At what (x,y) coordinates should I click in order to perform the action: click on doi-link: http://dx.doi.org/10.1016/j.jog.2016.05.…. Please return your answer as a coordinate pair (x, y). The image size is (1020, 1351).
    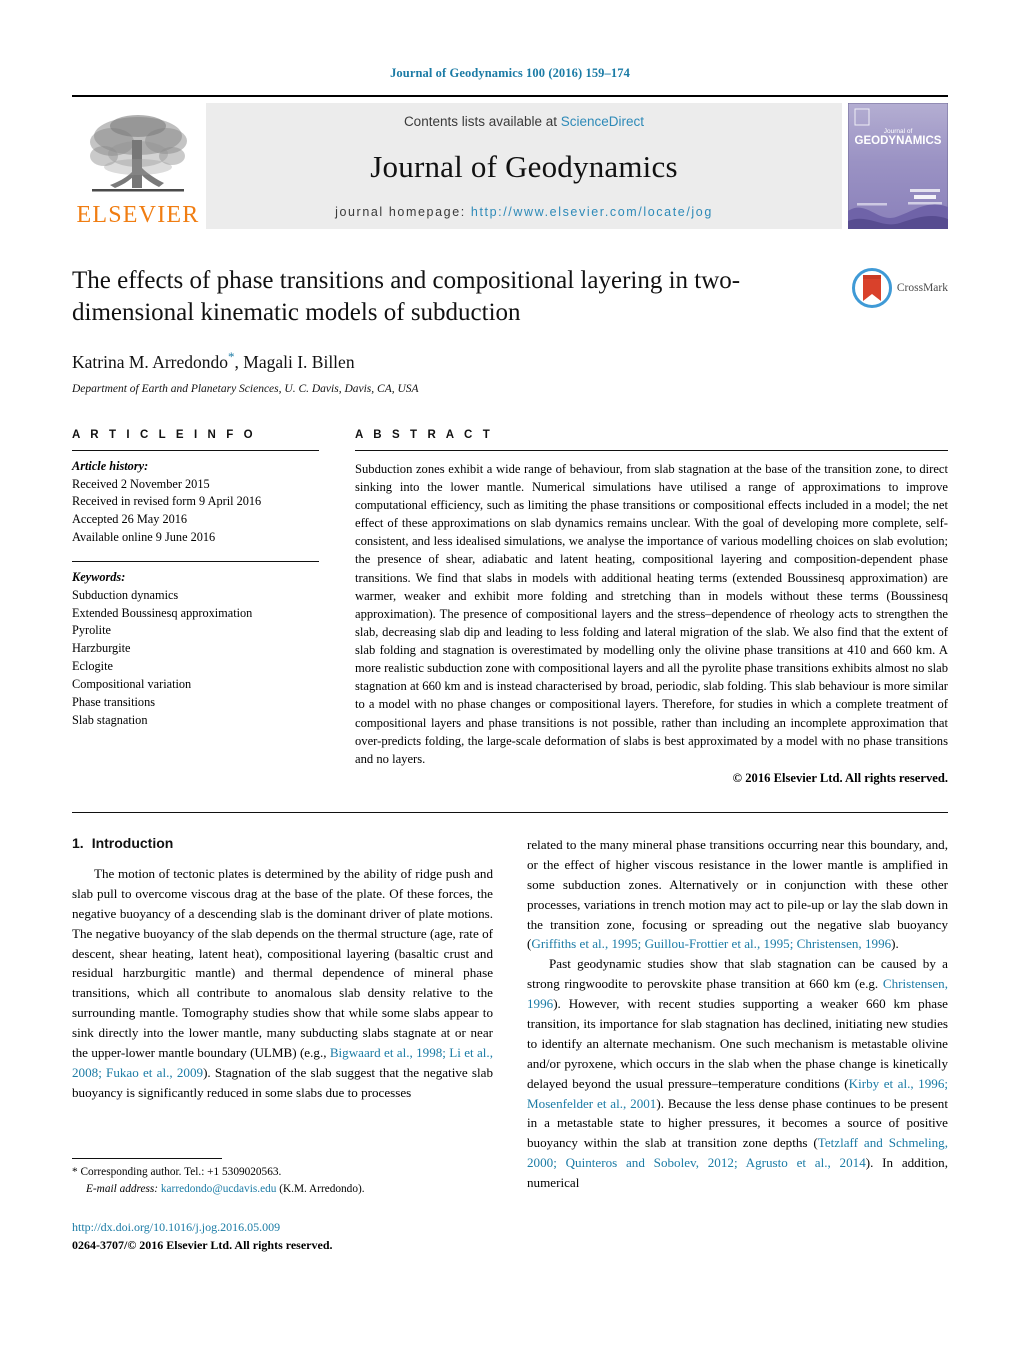
    Looking at the image, I should click on (202, 1227).